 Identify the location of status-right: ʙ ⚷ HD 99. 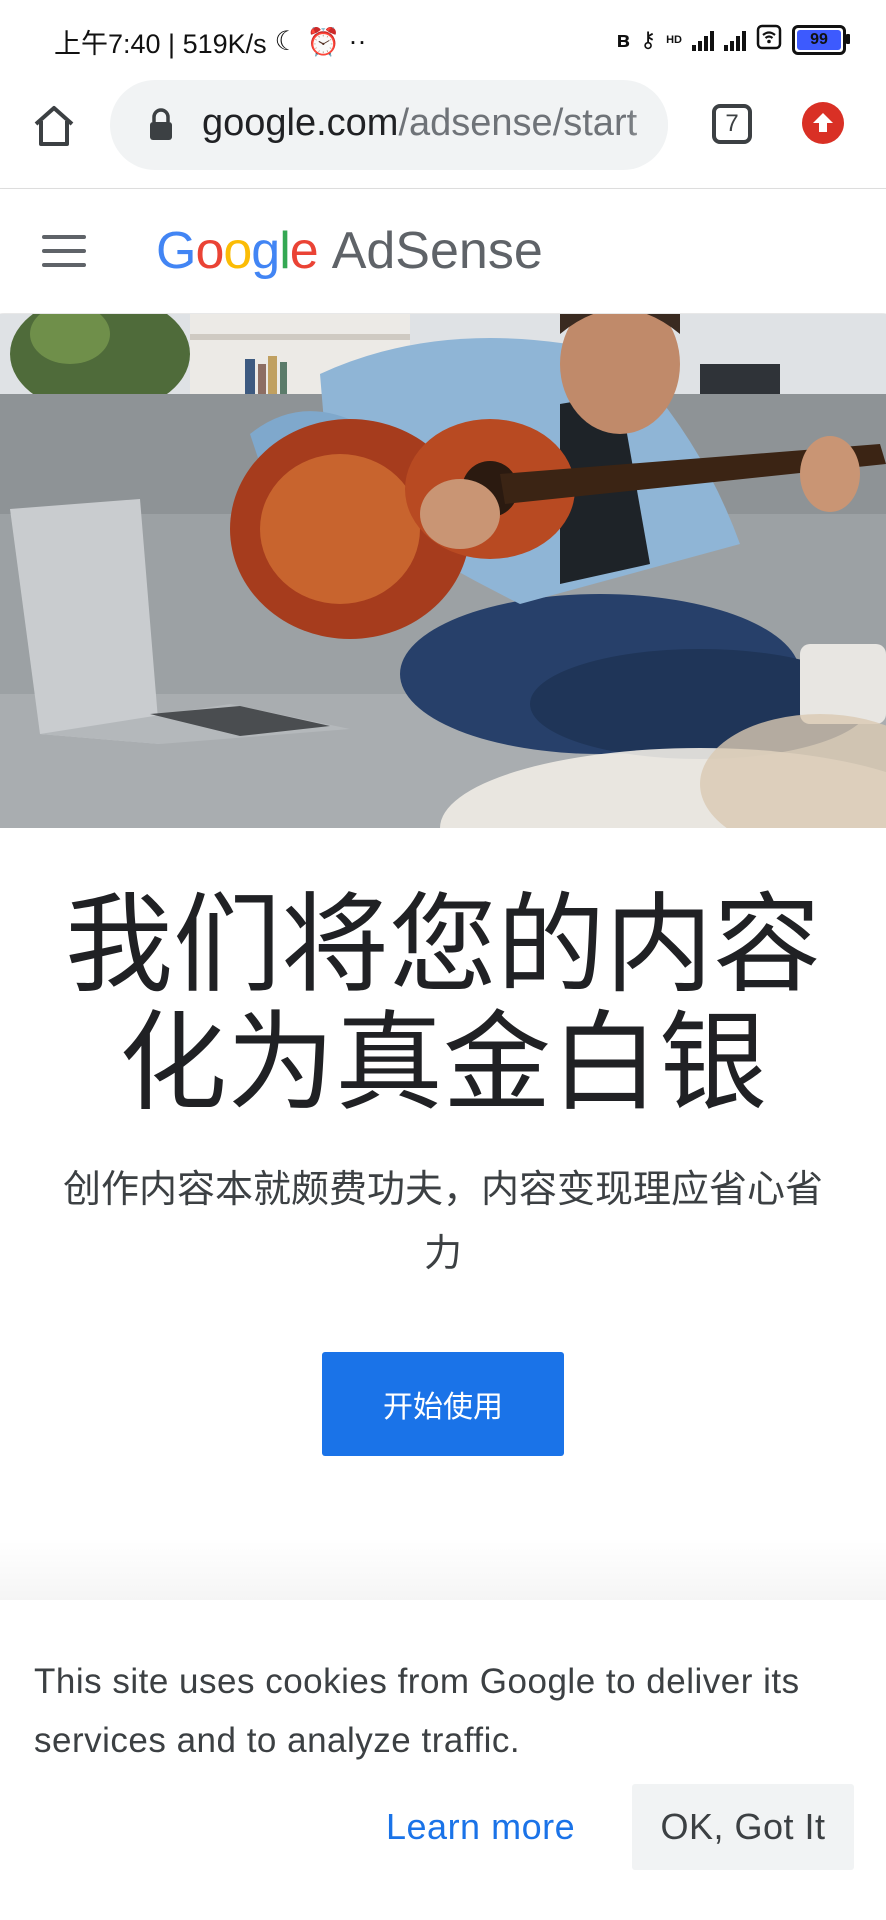
(733, 40).